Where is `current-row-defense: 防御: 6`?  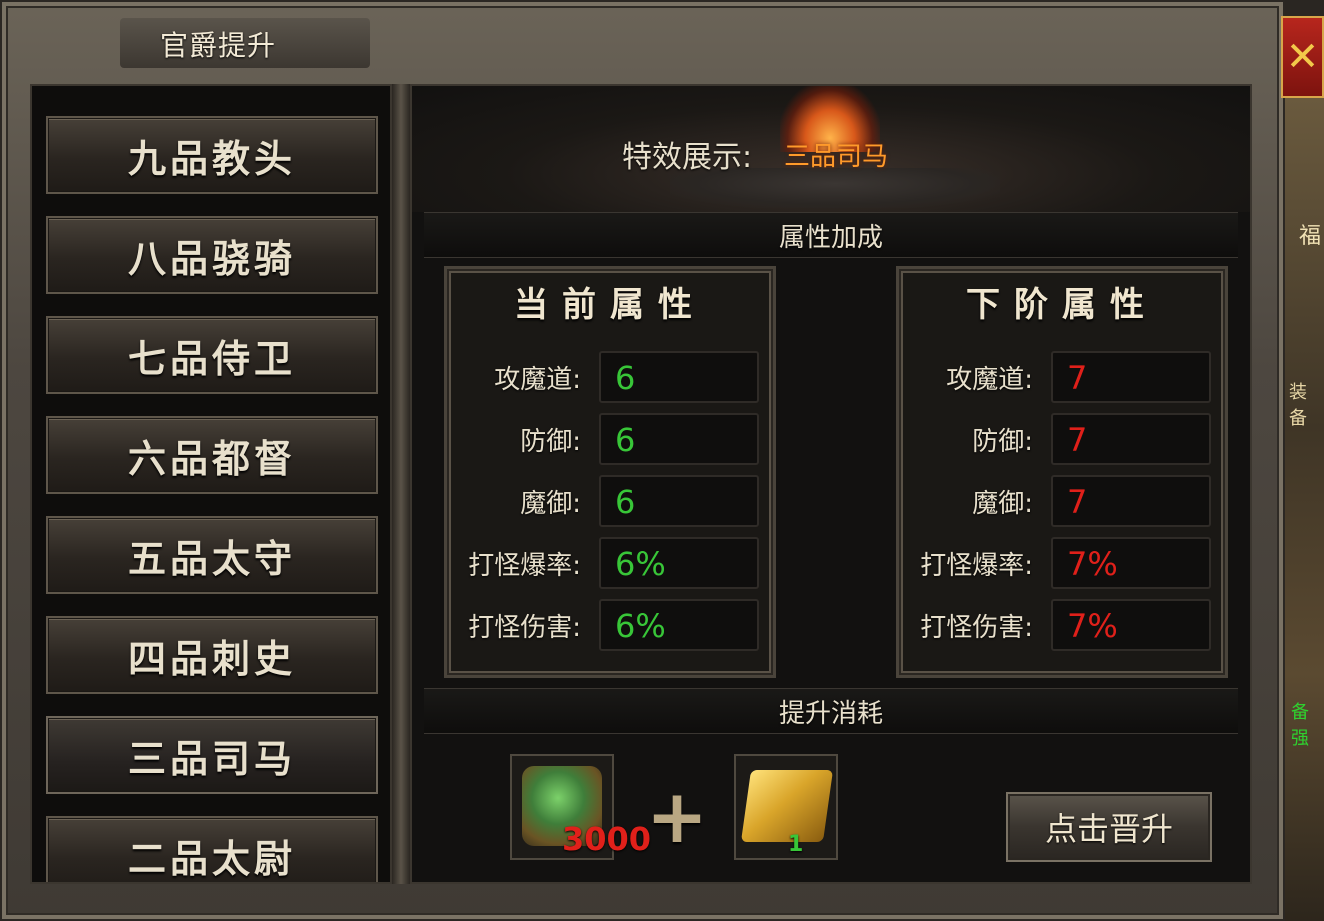 current-row-defense: 防御: 6 is located at coordinates (610, 439).